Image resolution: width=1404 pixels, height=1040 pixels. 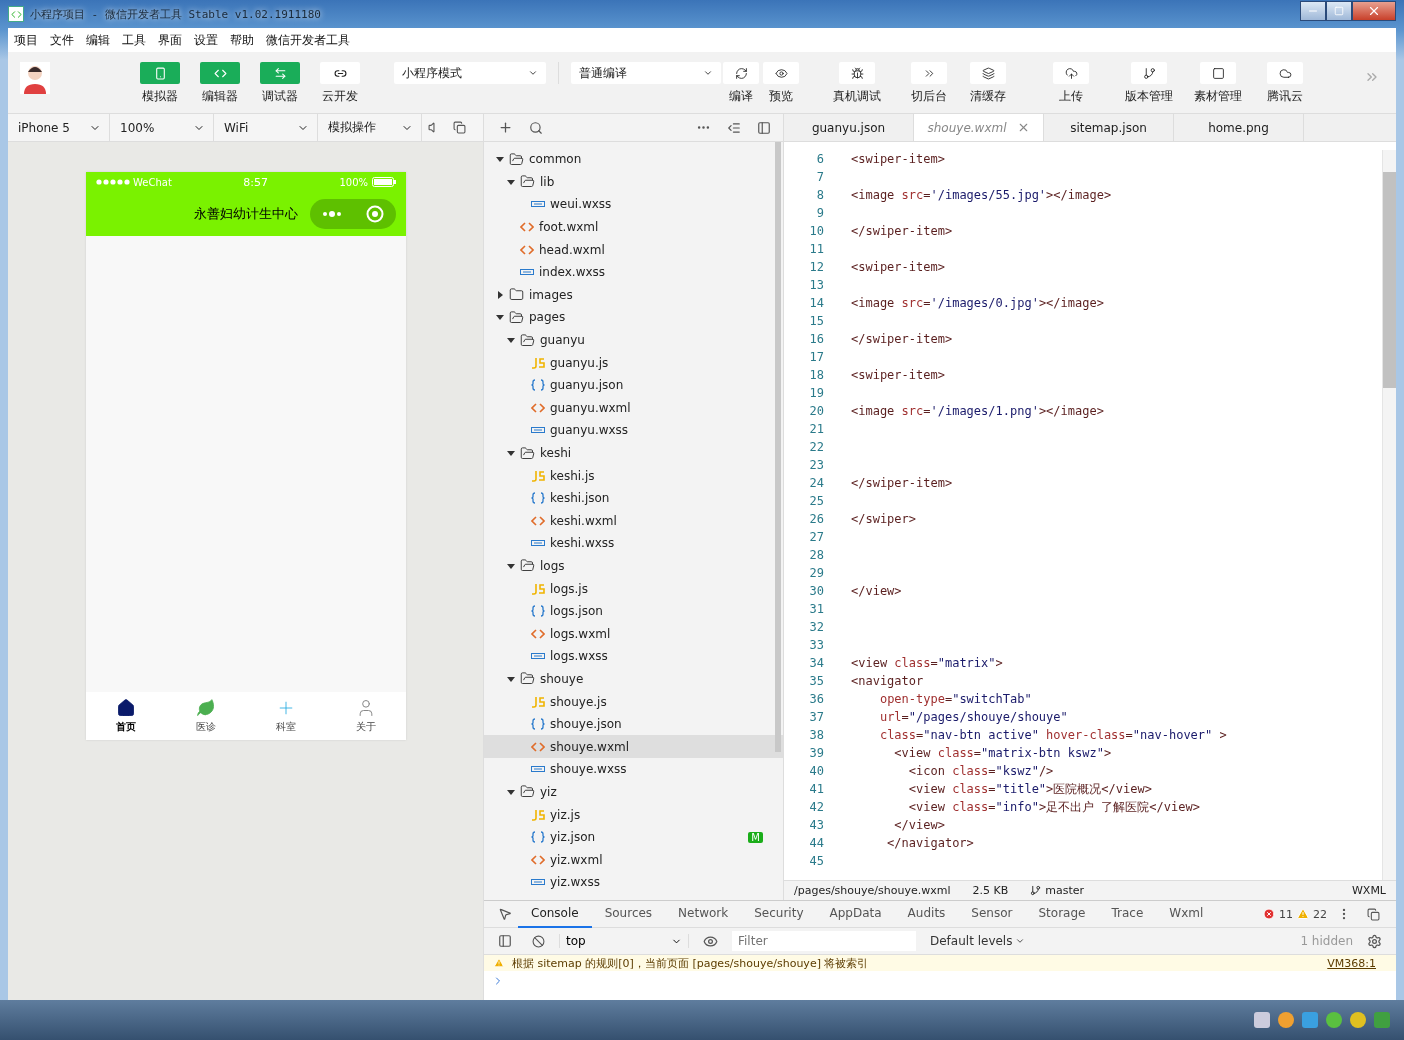 I want to click on menu-item: 编辑, so click(x=98, y=40).